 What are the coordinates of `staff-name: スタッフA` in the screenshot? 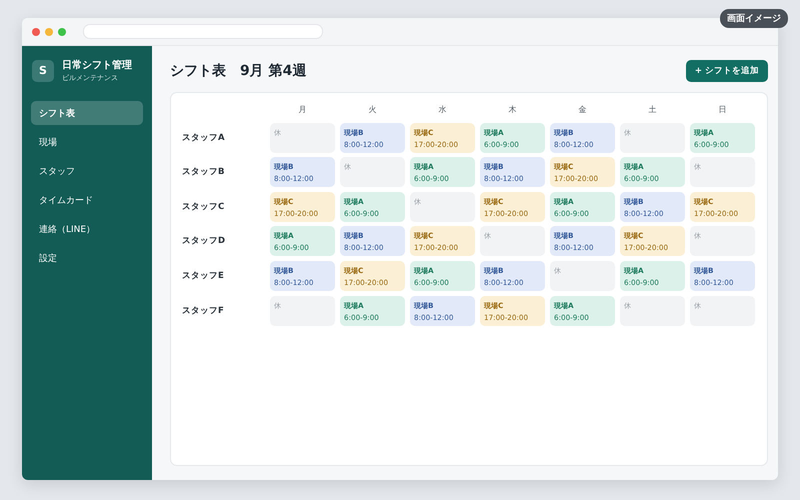 It's located at (203, 138).